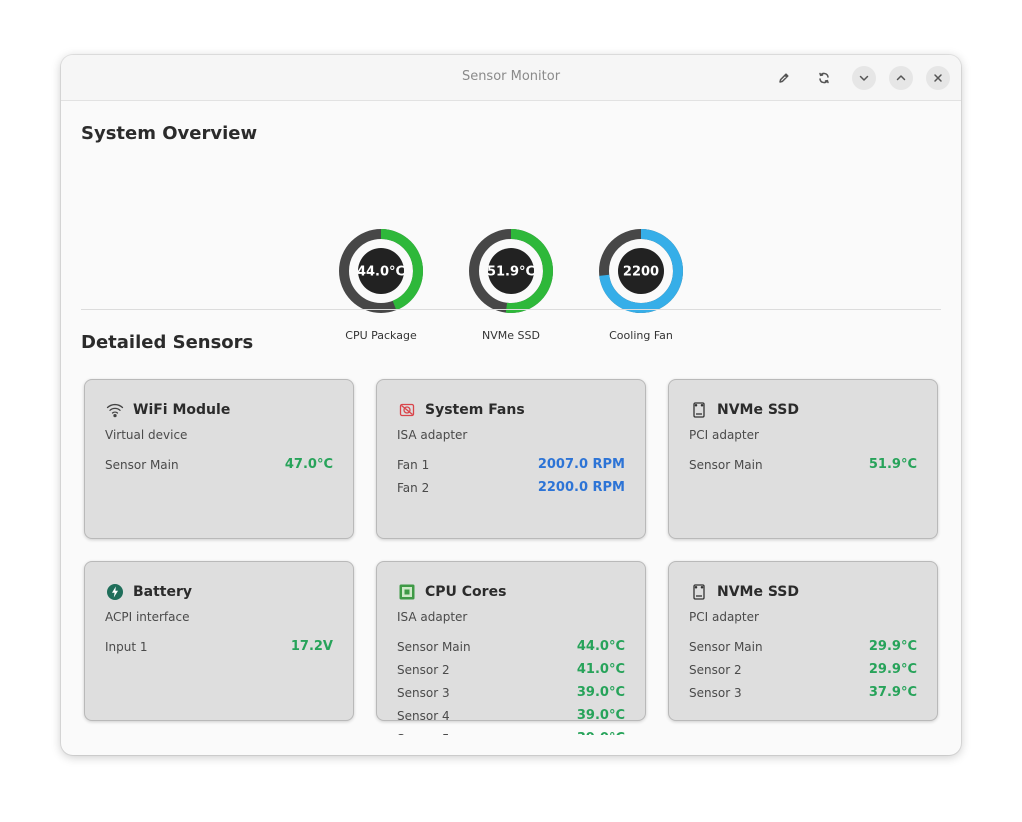  I want to click on sensor-row: Fan 1 2007.0 RPM, so click(511, 464).